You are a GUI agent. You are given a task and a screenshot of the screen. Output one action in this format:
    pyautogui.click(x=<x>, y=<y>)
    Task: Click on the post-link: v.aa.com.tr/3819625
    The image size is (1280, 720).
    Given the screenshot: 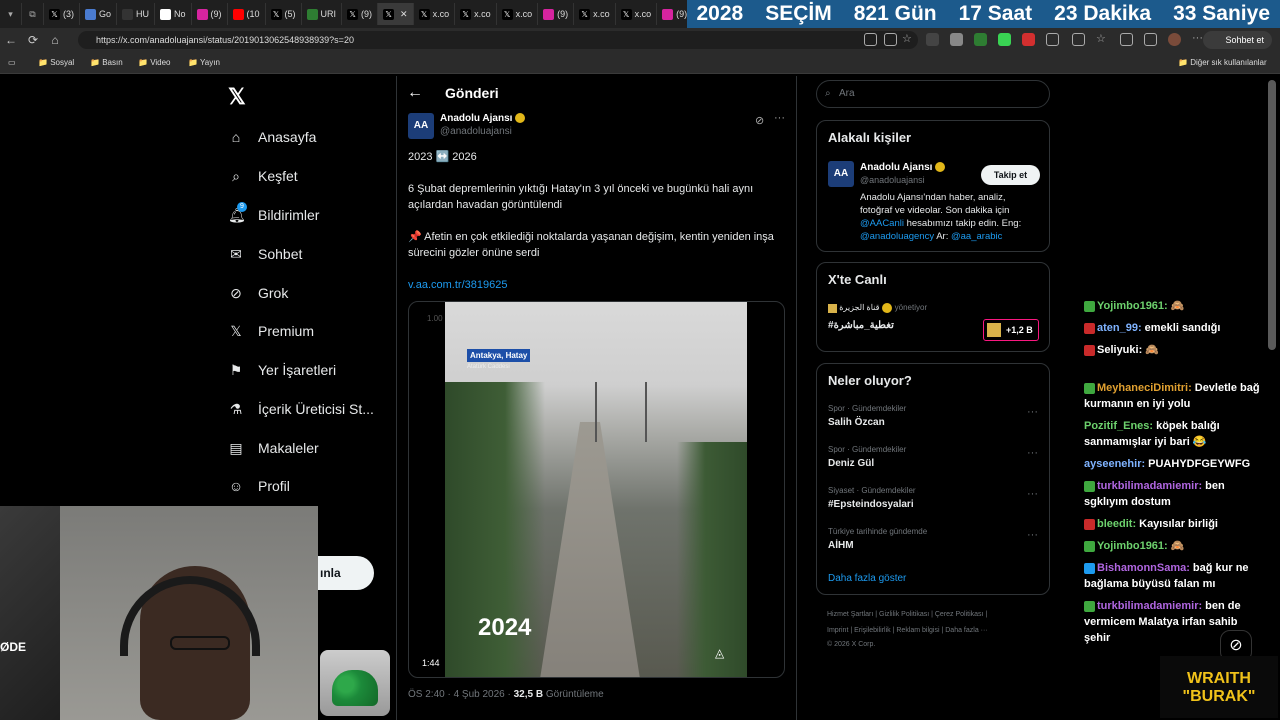 What is the action you would take?
    pyautogui.click(x=595, y=285)
    